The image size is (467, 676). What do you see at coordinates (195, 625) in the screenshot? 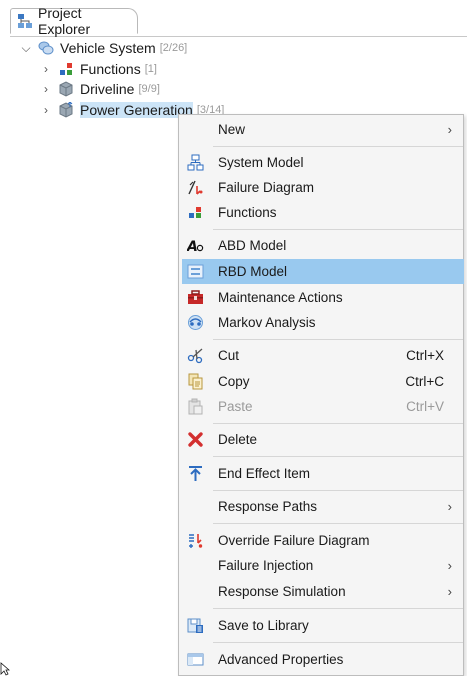
I see `library-icon` at bounding box center [195, 625].